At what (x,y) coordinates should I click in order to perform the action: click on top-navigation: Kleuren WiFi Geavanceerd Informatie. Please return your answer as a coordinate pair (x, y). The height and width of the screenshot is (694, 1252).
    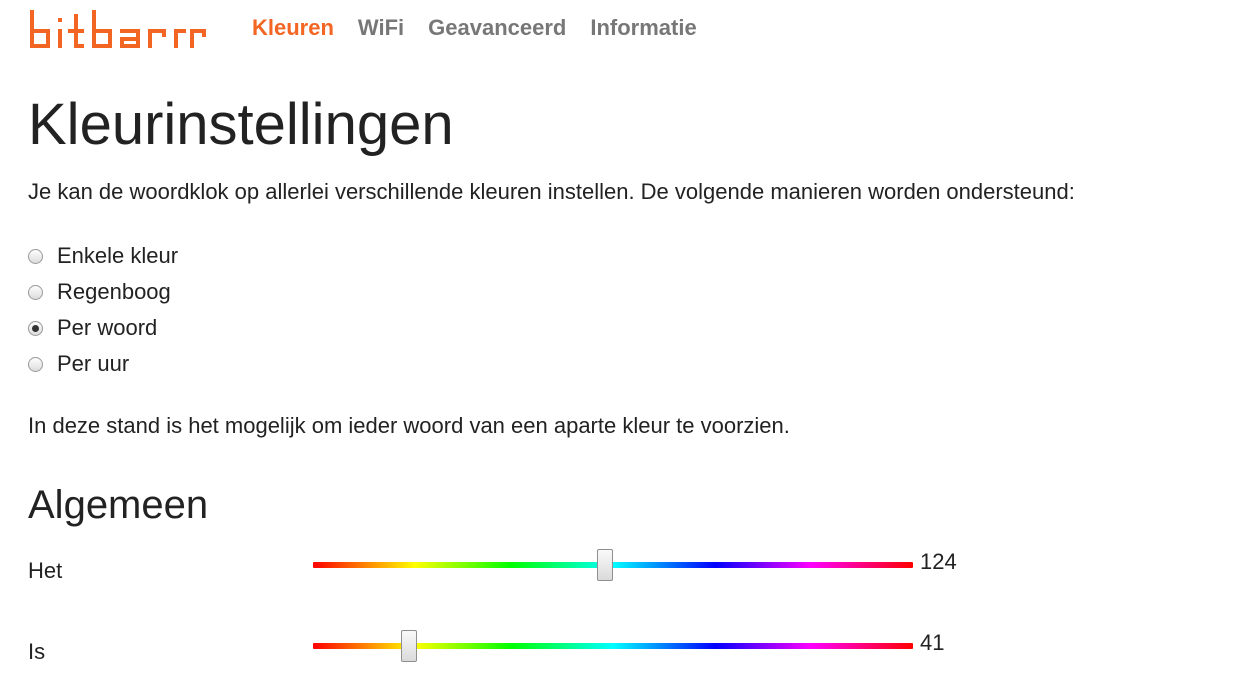
    Looking at the image, I should click on (626, 28).